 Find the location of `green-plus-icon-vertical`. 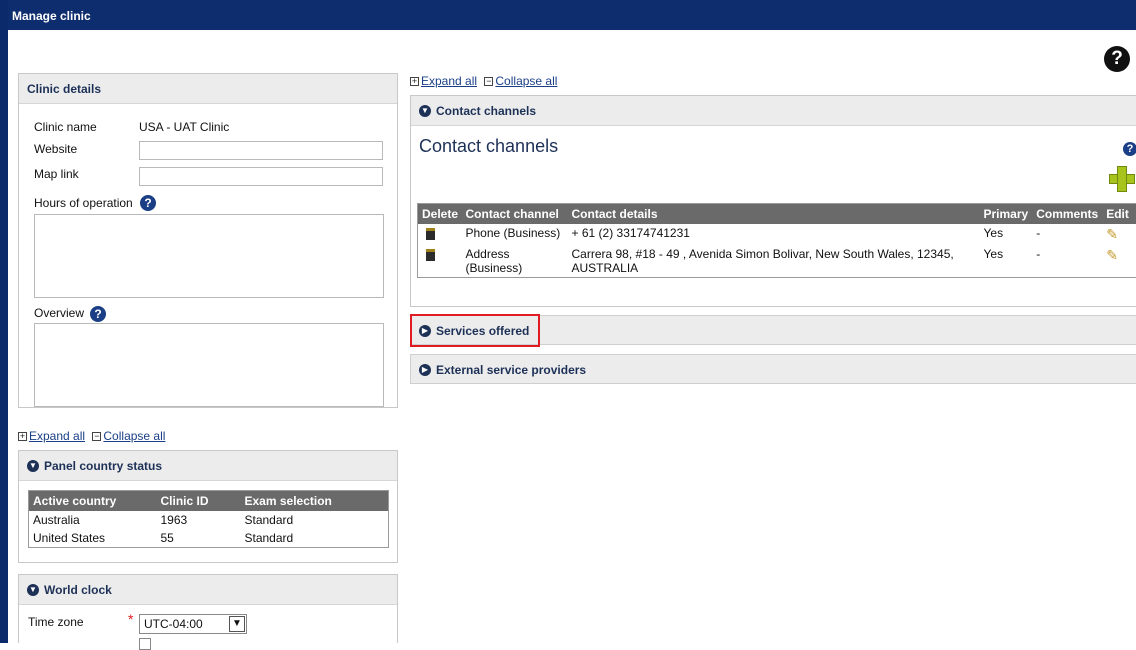

green-plus-icon-vertical is located at coordinates (1122, 179).